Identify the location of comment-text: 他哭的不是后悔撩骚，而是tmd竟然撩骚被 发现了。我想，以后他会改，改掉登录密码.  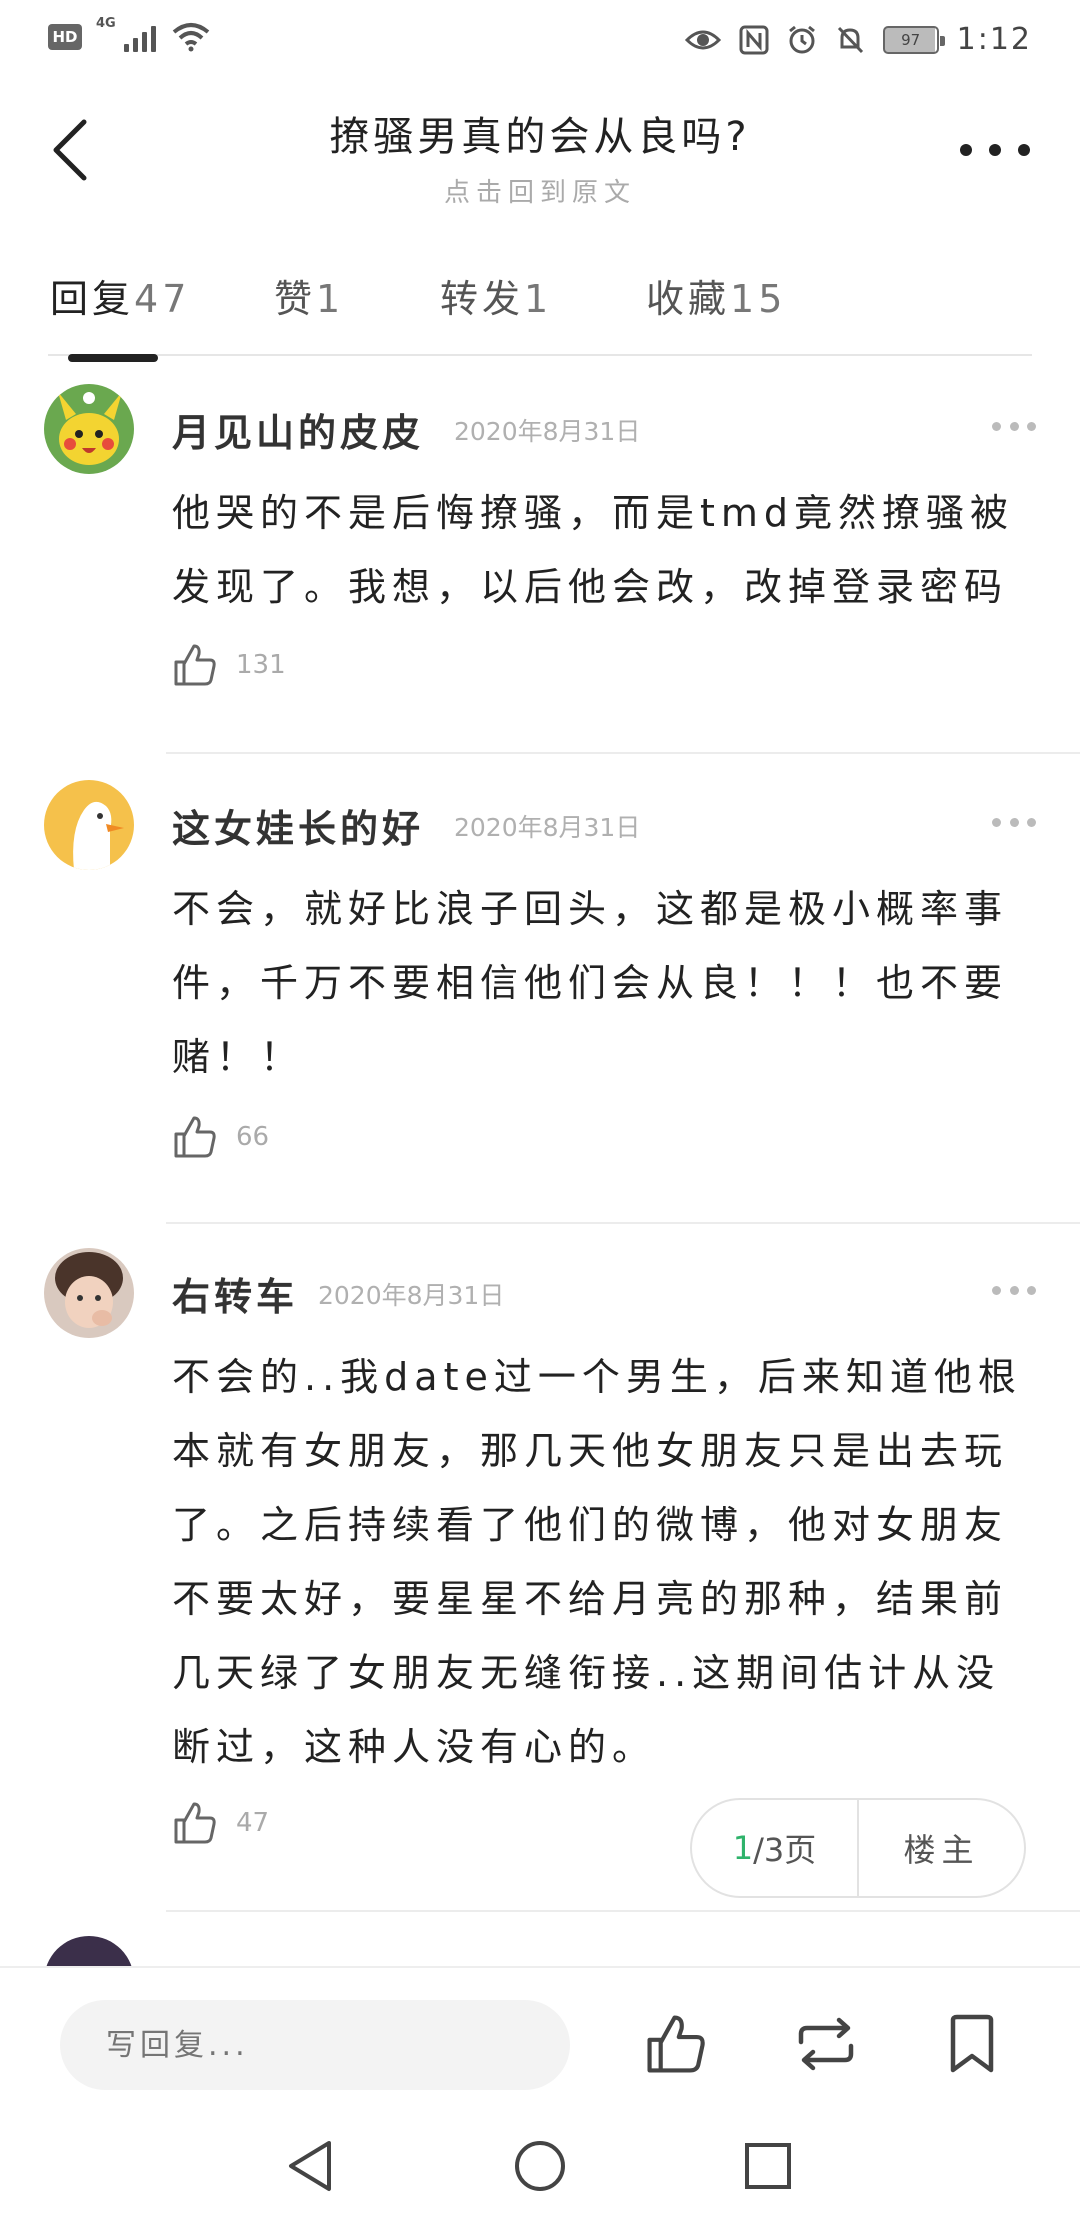
(593, 550).